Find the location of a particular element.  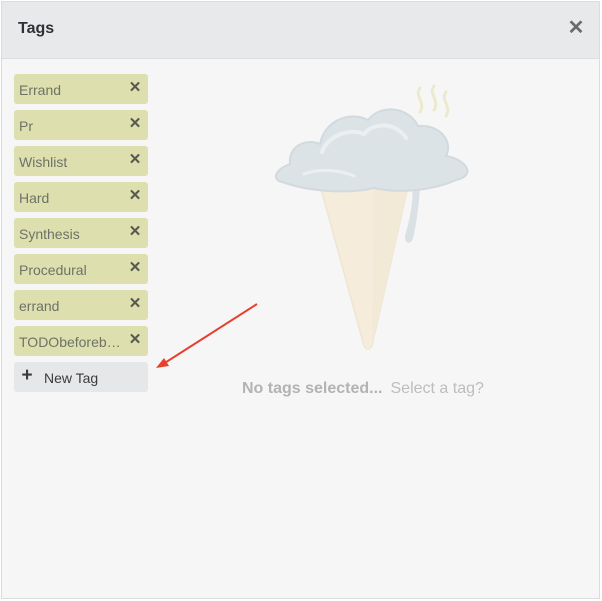

ice-cream-cone-illustration is located at coordinates (371, 217).